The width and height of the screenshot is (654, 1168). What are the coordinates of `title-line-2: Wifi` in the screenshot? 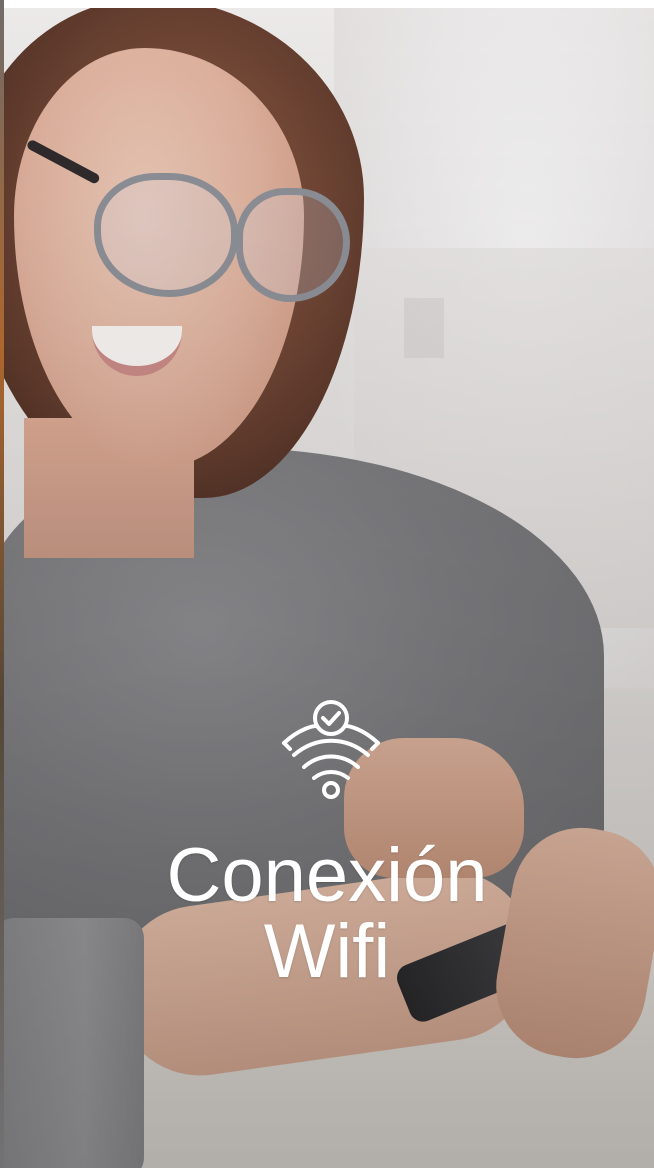 It's located at (327, 951).